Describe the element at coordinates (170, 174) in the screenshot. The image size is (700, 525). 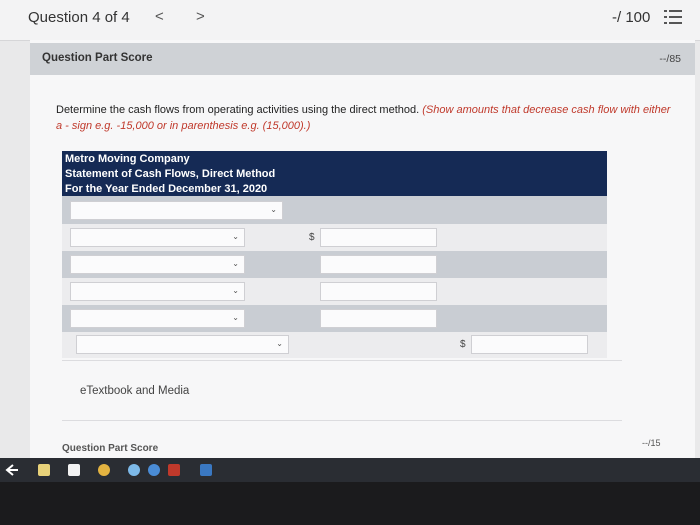
I see `statement-title: Statement of Cash Flows, Direct Method` at that location.